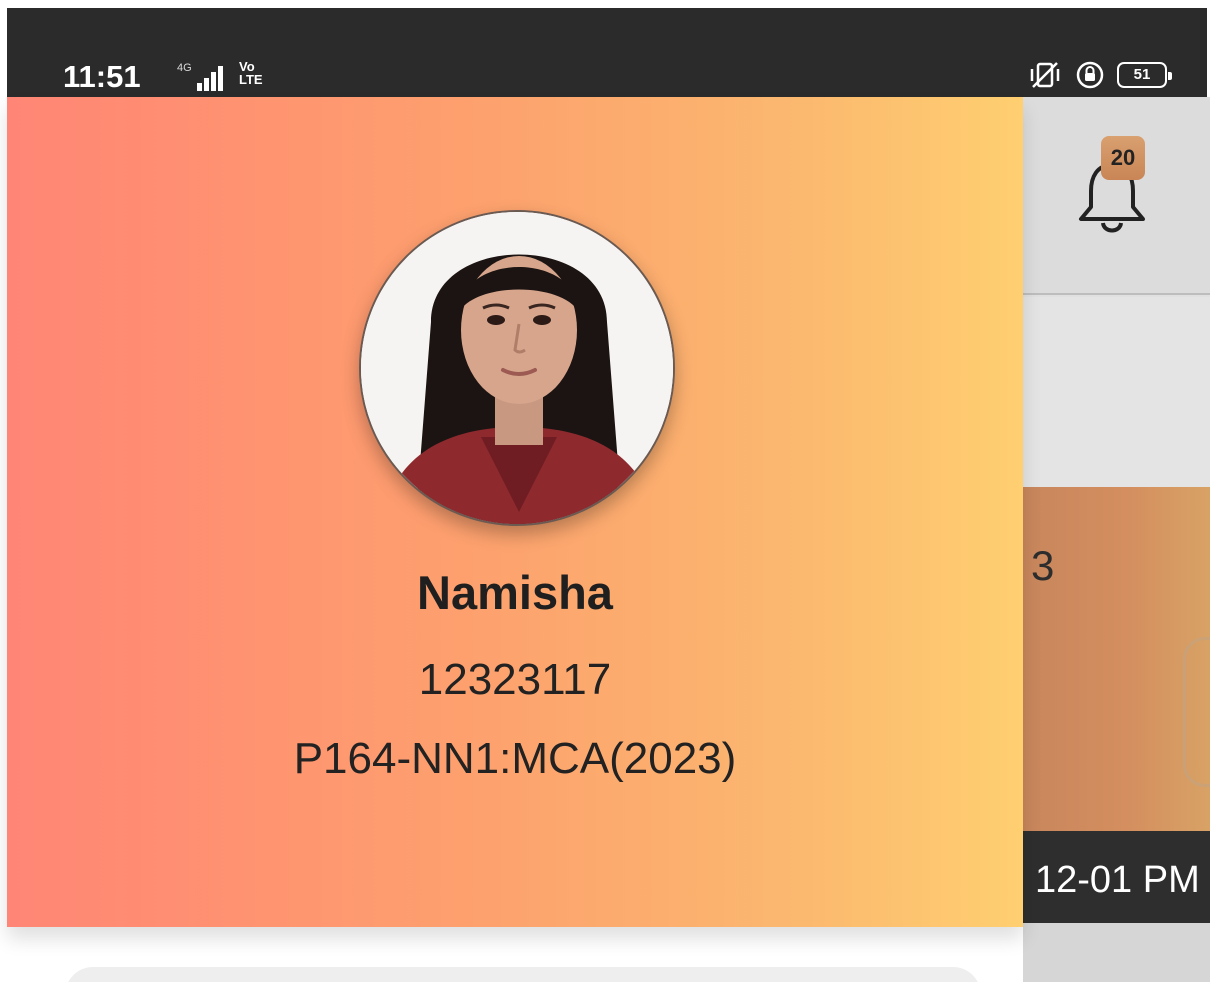 The image size is (1210, 982). I want to click on profile-id: 12323117, so click(515, 679).